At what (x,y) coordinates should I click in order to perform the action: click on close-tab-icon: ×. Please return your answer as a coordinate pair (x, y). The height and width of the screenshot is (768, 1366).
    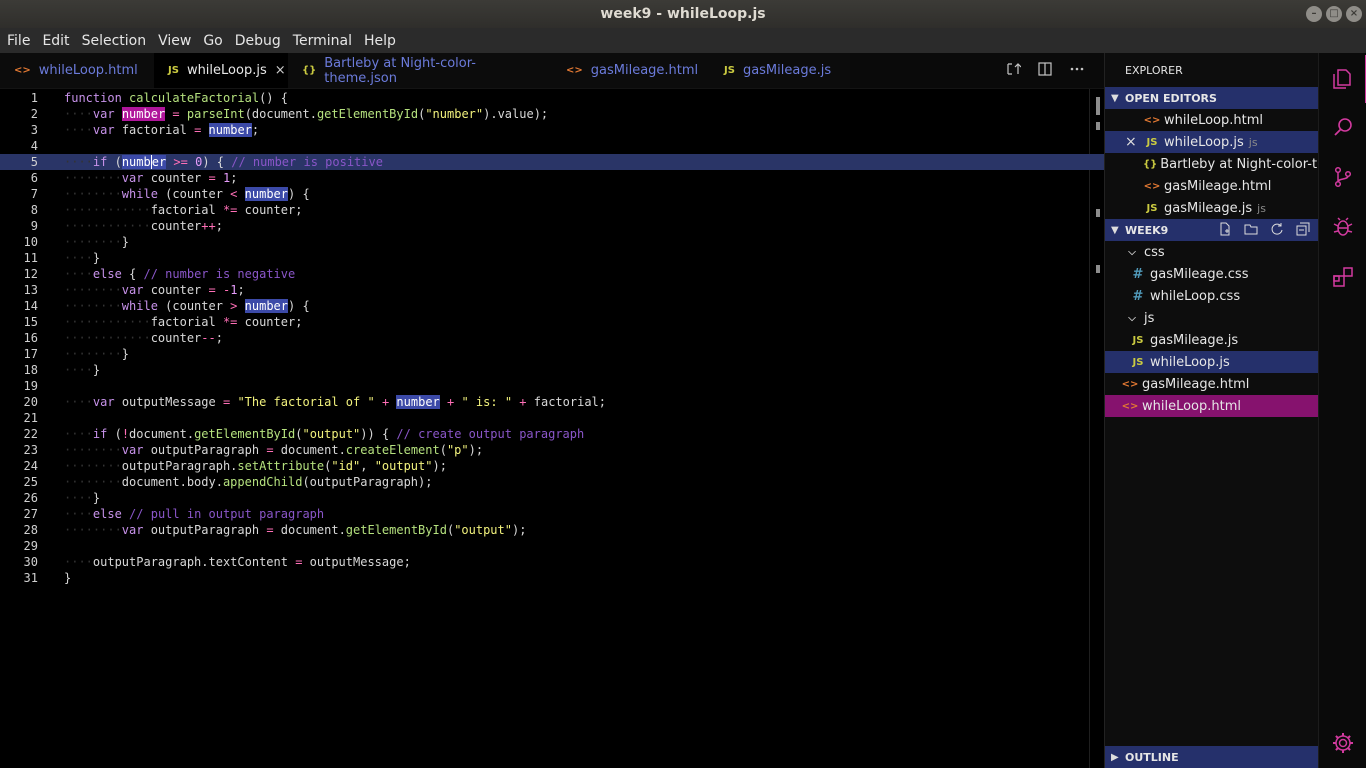
    Looking at the image, I should click on (280, 70).